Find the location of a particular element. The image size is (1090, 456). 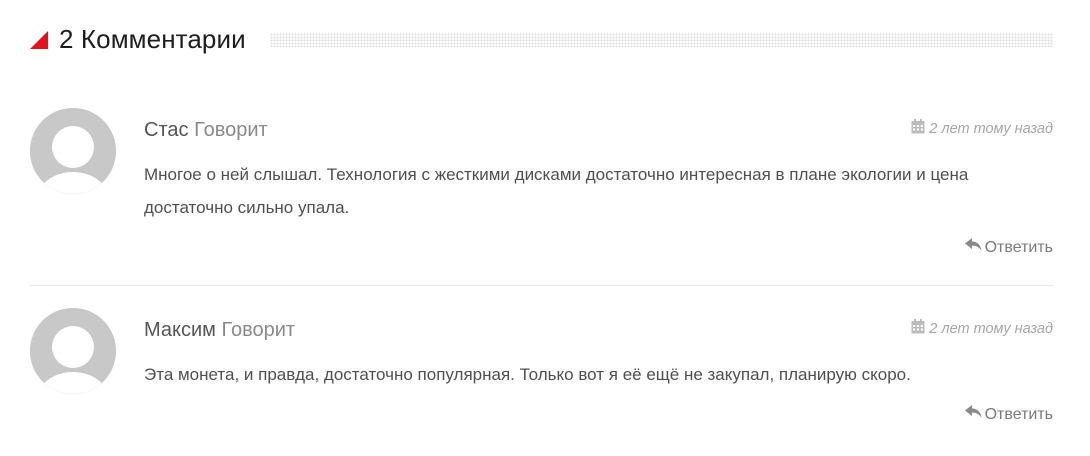

comment-author: Стас is located at coordinates (166, 130).